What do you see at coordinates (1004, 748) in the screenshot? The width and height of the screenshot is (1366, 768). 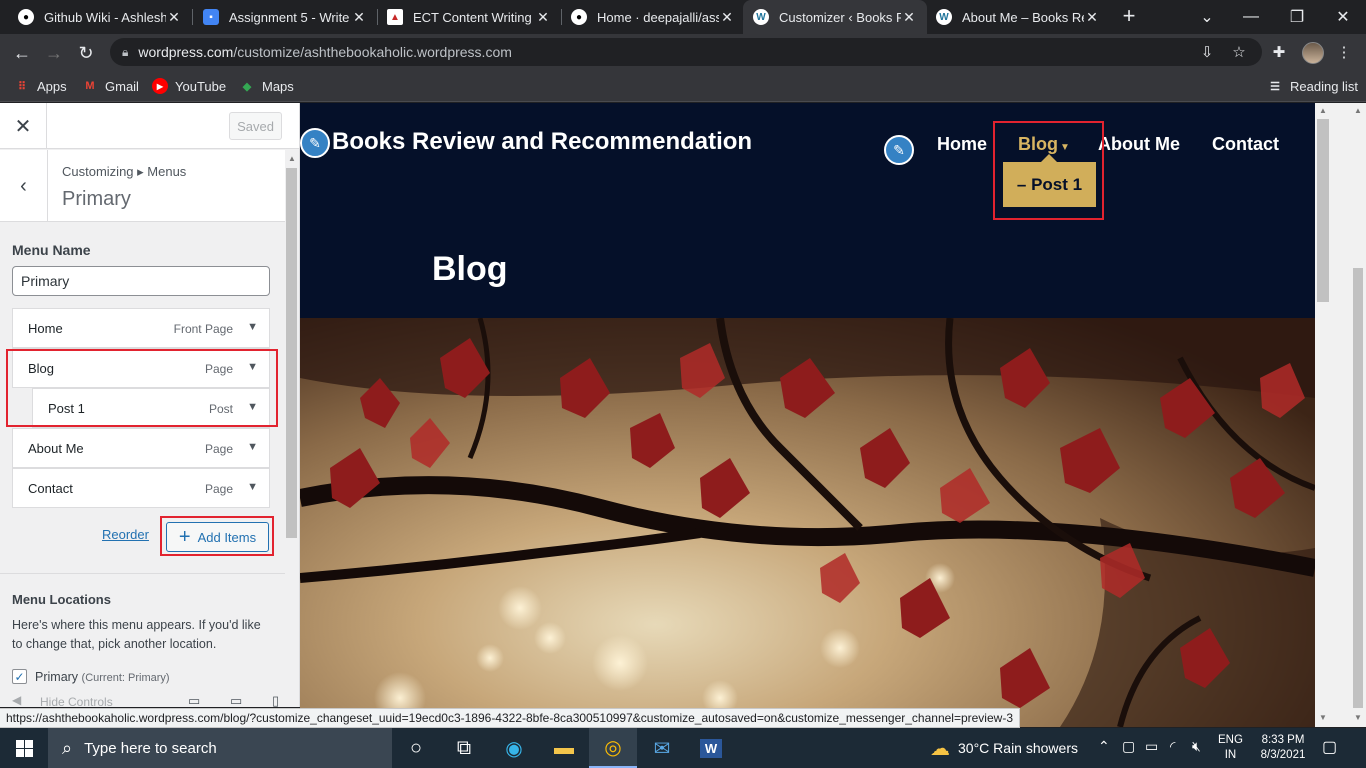 I see `weather-widget: ☁ 30°C Rain showers` at bounding box center [1004, 748].